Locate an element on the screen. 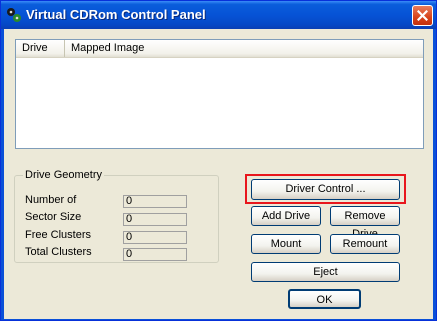 This screenshot has width=437, height=321. group-title: Drive Geometry is located at coordinates (64, 175).